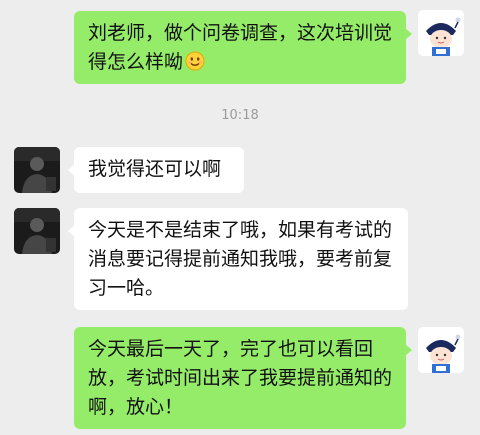 The height and width of the screenshot is (435, 480). I want to click on message-text: 今天是不是结束了哦，如果有考试的消息要记得提前通知我哦，要考前复习一哈。, so click(240, 259).